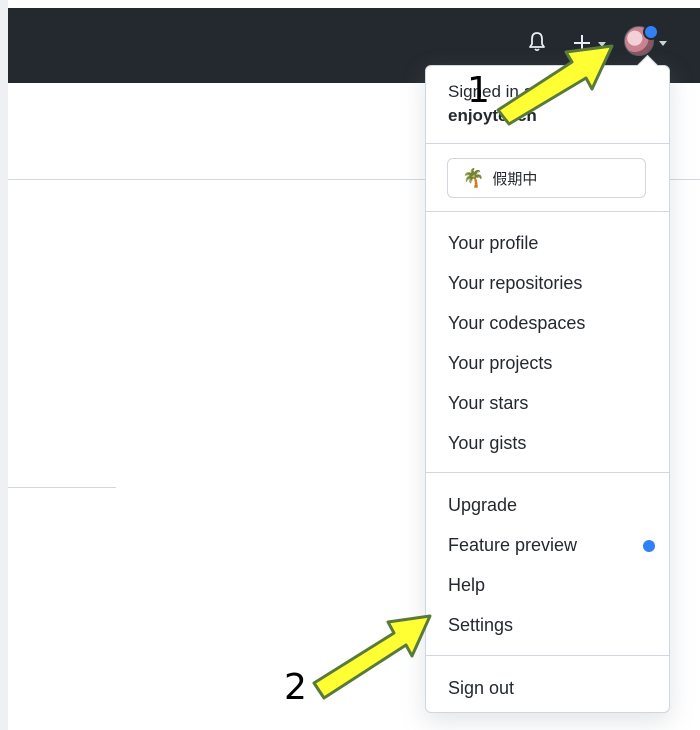 The image size is (700, 730). Describe the element at coordinates (481, 688) in the screenshot. I see `menu-item-sign-out: Sign out` at that location.